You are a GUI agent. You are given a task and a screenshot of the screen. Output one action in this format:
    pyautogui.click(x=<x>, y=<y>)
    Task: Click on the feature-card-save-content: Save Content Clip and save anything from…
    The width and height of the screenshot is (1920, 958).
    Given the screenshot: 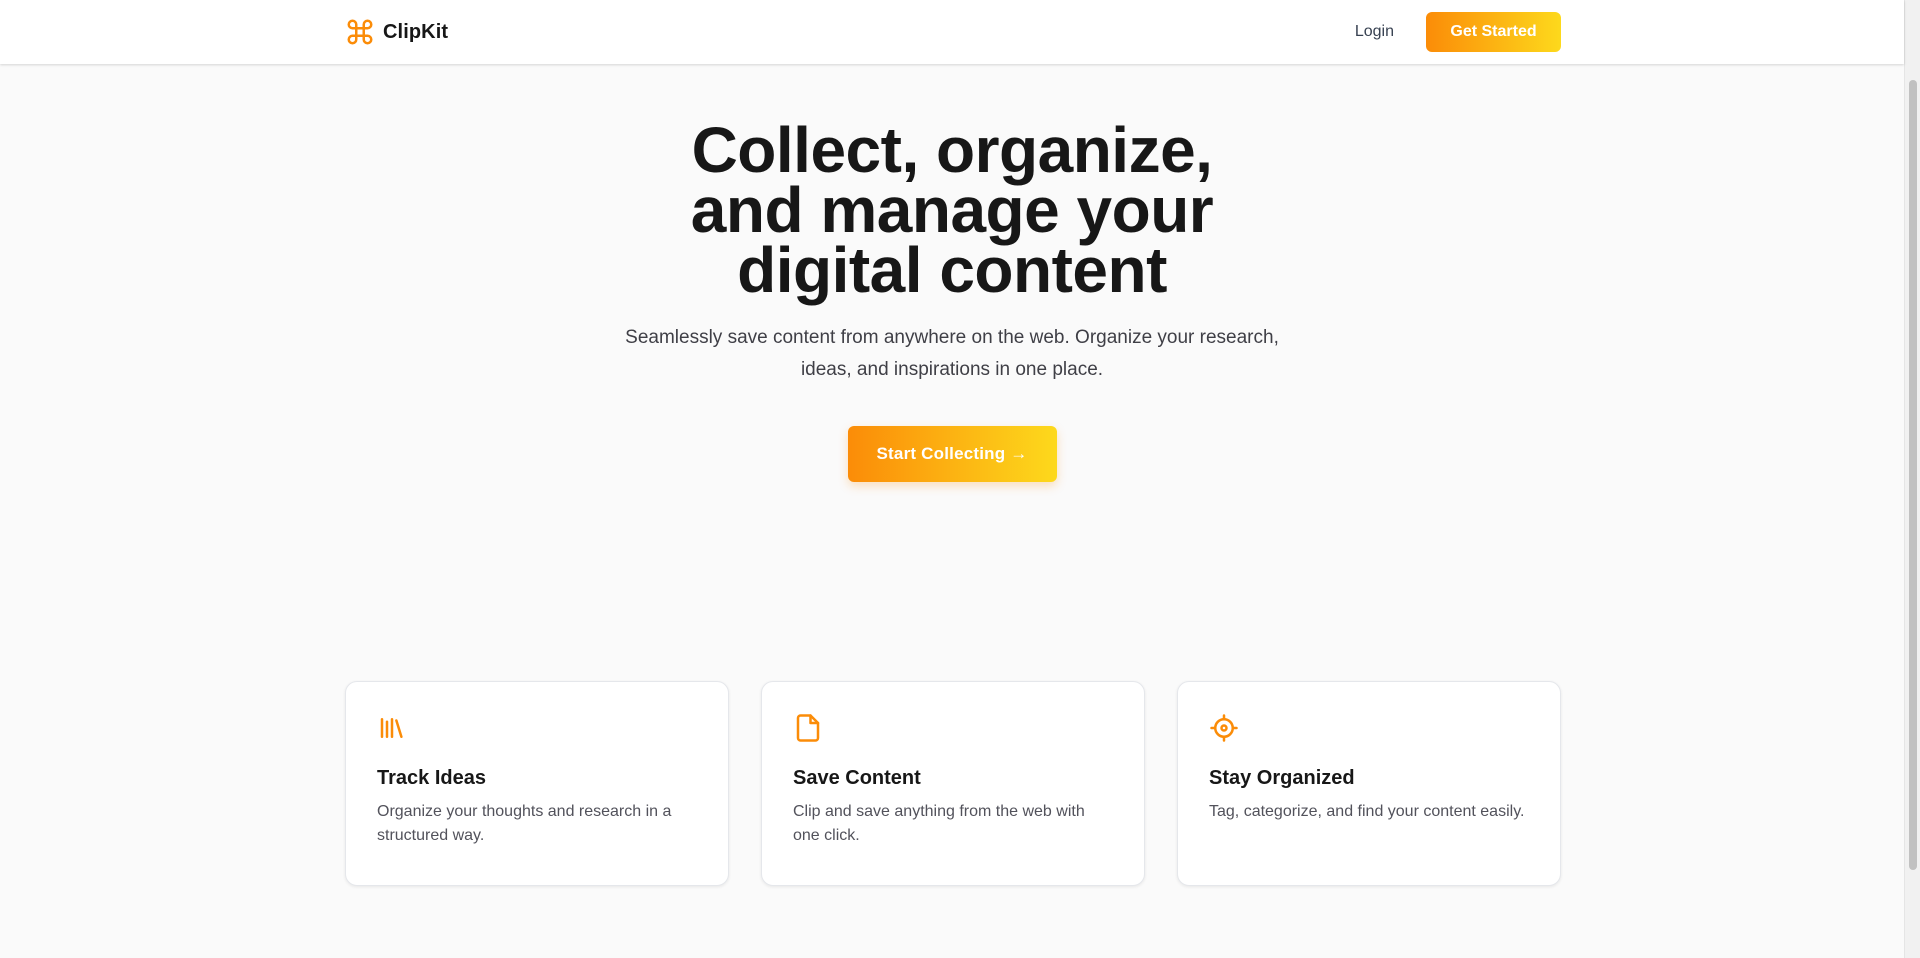 What is the action you would take?
    pyautogui.click(x=953, y=783)
    